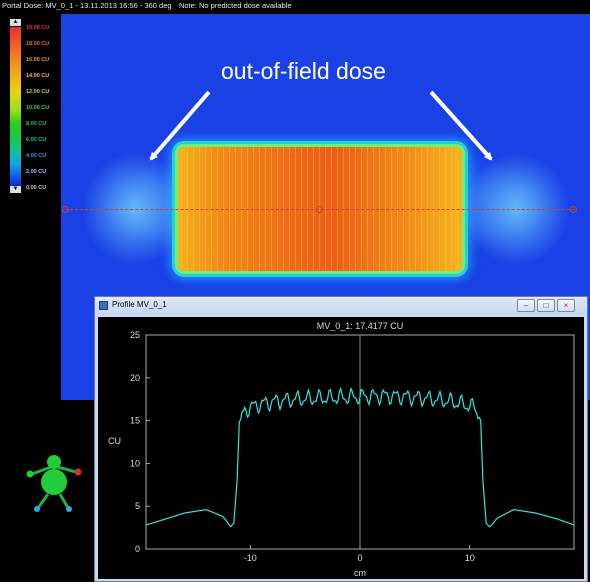  What do you see at coordinates (54, 483) in the screenshot?
I see `patient-orientation-icon` at bounding box center [54, 483].